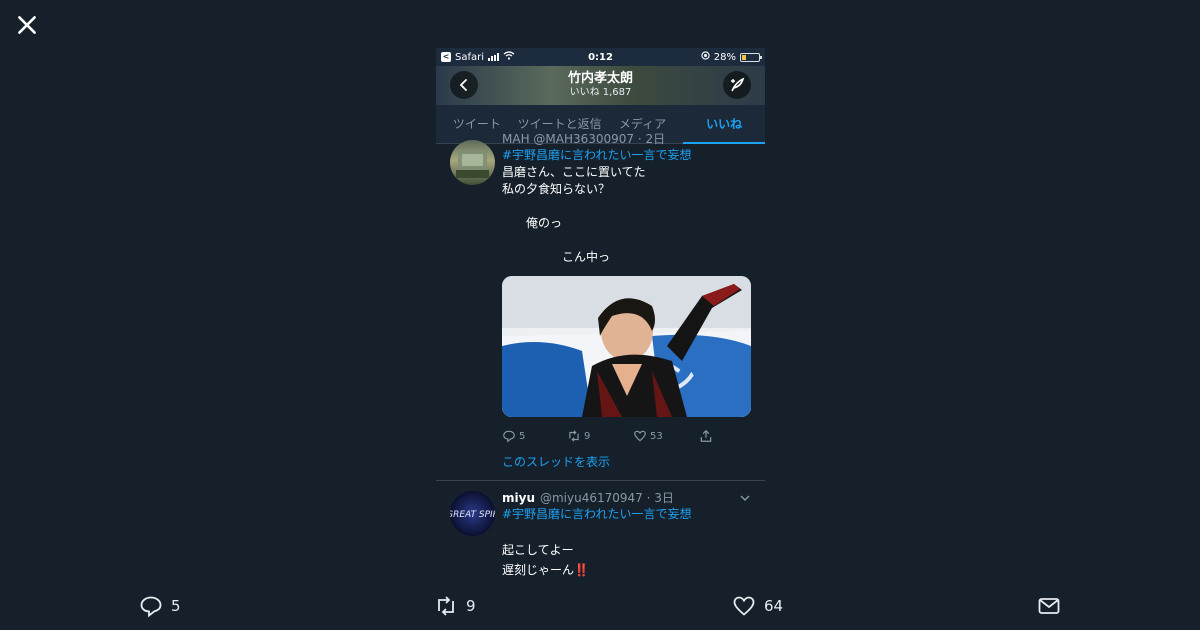 Image resolution: width=1200 pixels, height=630 pixels. What do you see at coordinates (446, 57) in the screenshot?
I see `back-to-app-icon: <` at bounding box center [446, 57].